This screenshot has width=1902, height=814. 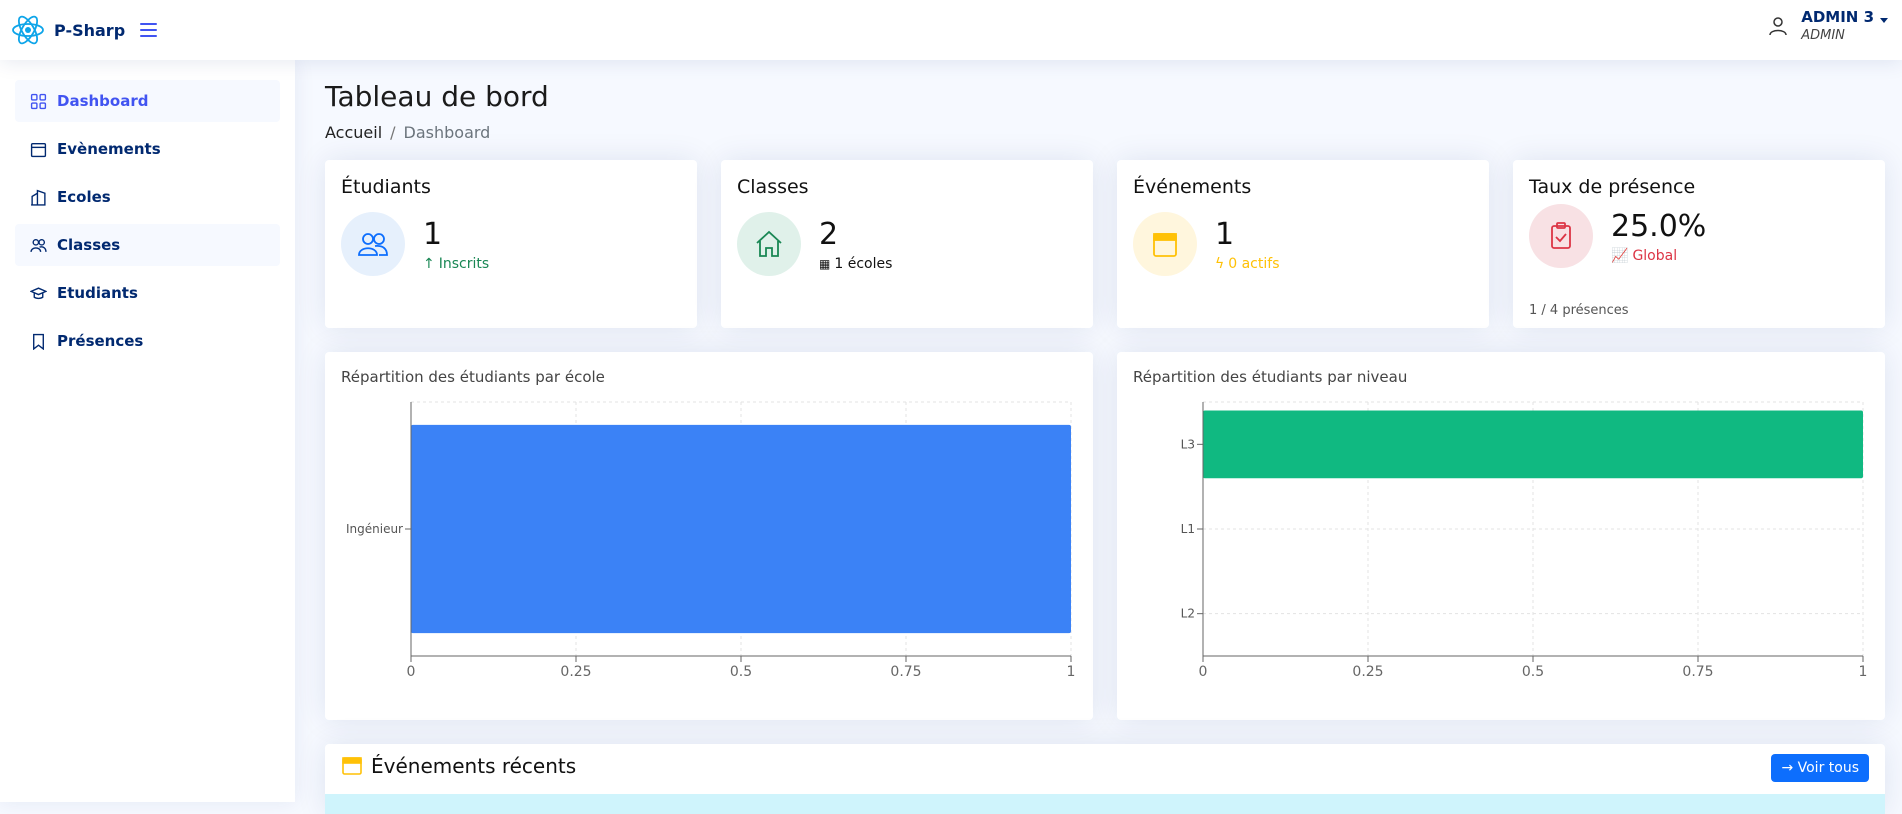 What do you see at coordinates (147, 293) in the screenshot?
I see `sidebar-item-students: Etudiants` at bounding box center [147, 293].